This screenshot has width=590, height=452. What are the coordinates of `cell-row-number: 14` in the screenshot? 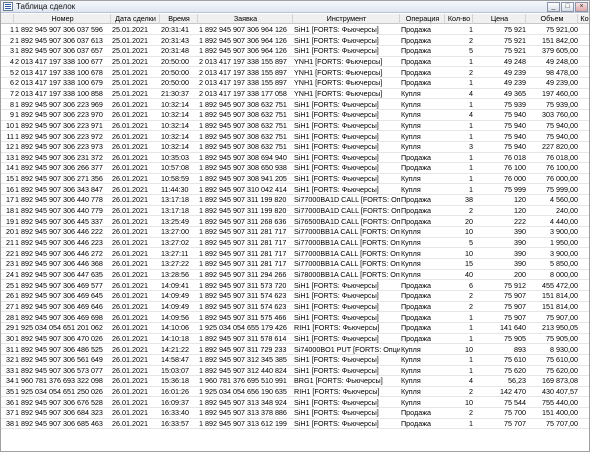 It's located at (10, 168).